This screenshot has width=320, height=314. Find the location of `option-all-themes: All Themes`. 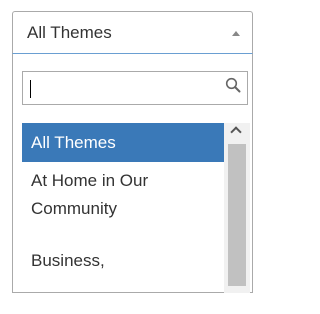

option-all-themes: All Themes is located at coordinates (123, 142).